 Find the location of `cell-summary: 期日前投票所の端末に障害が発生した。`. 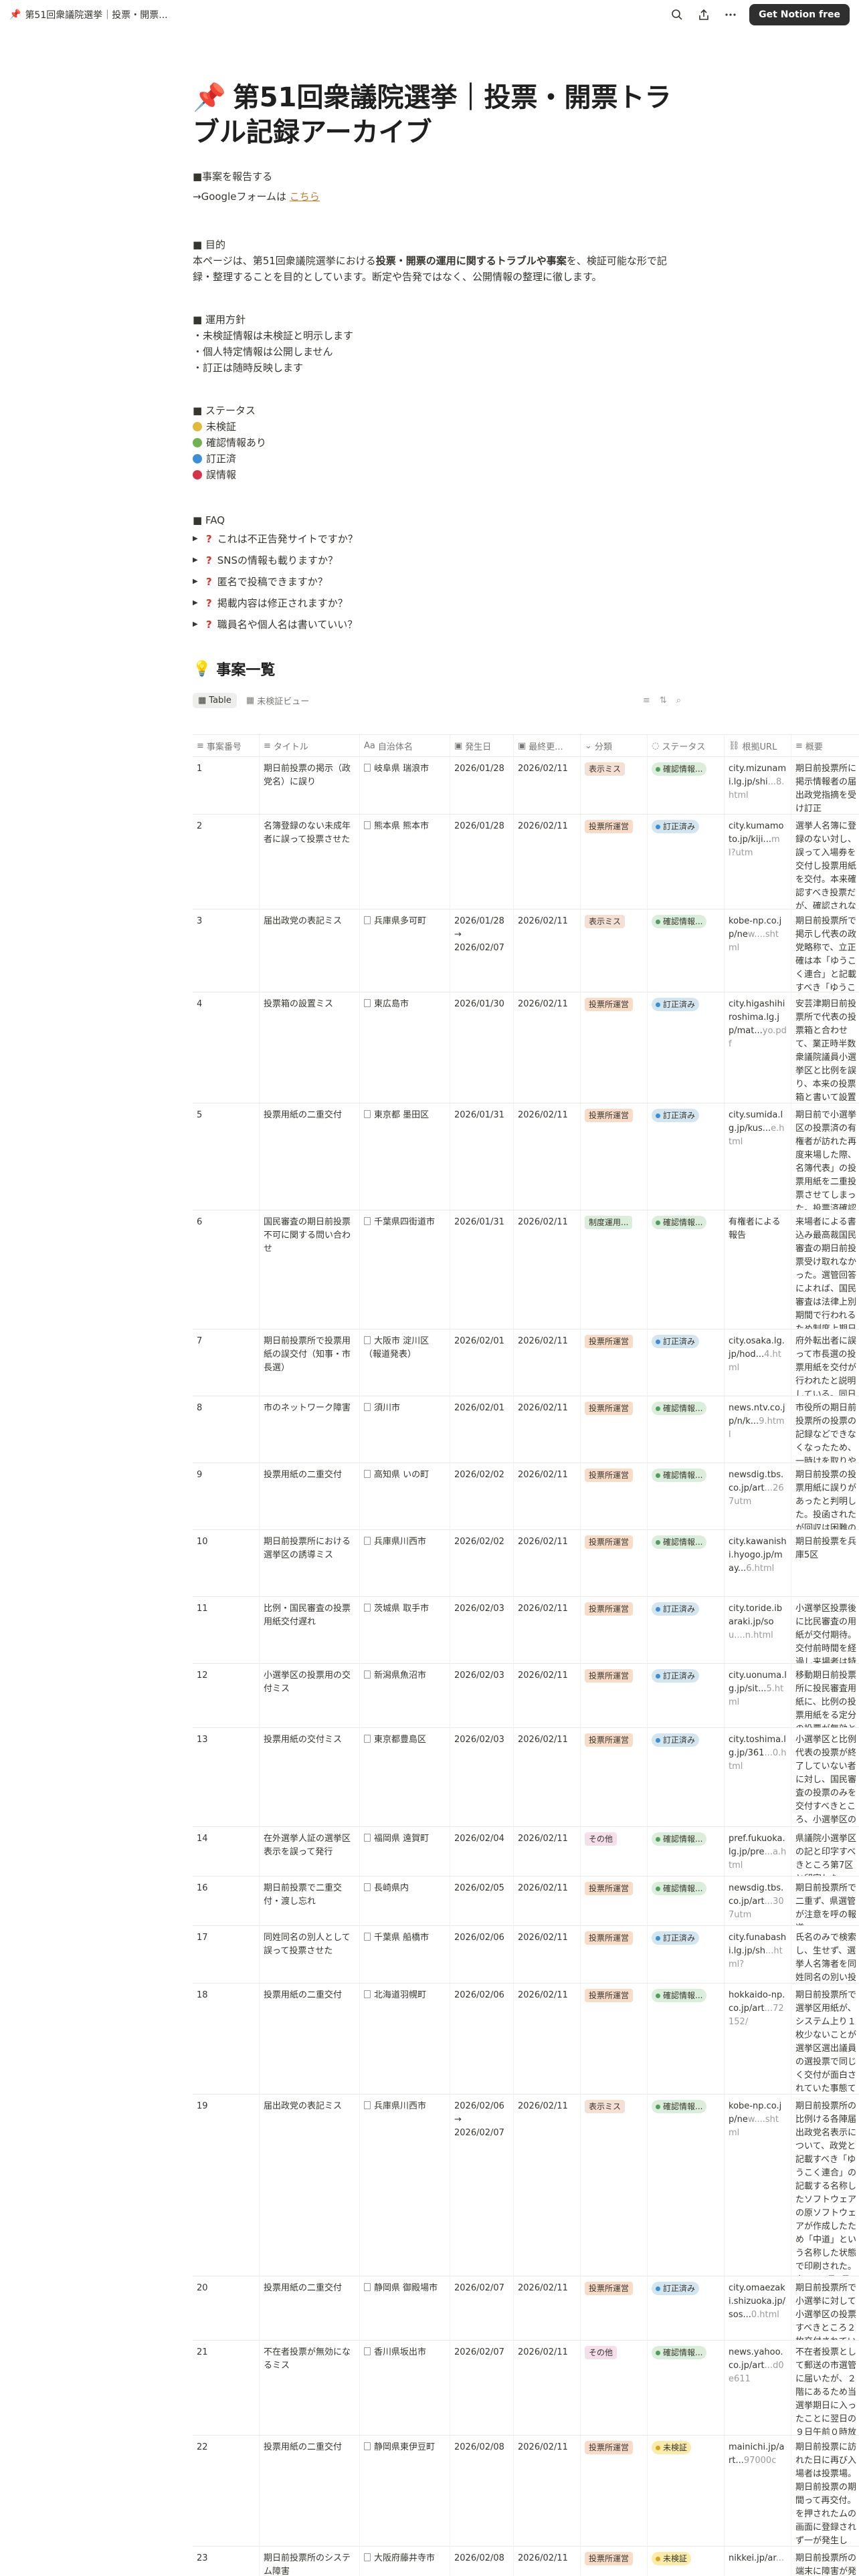

cell-summary: 期日前投票所の端末に障害が発生した。 is located at coordinates (825, 2561).